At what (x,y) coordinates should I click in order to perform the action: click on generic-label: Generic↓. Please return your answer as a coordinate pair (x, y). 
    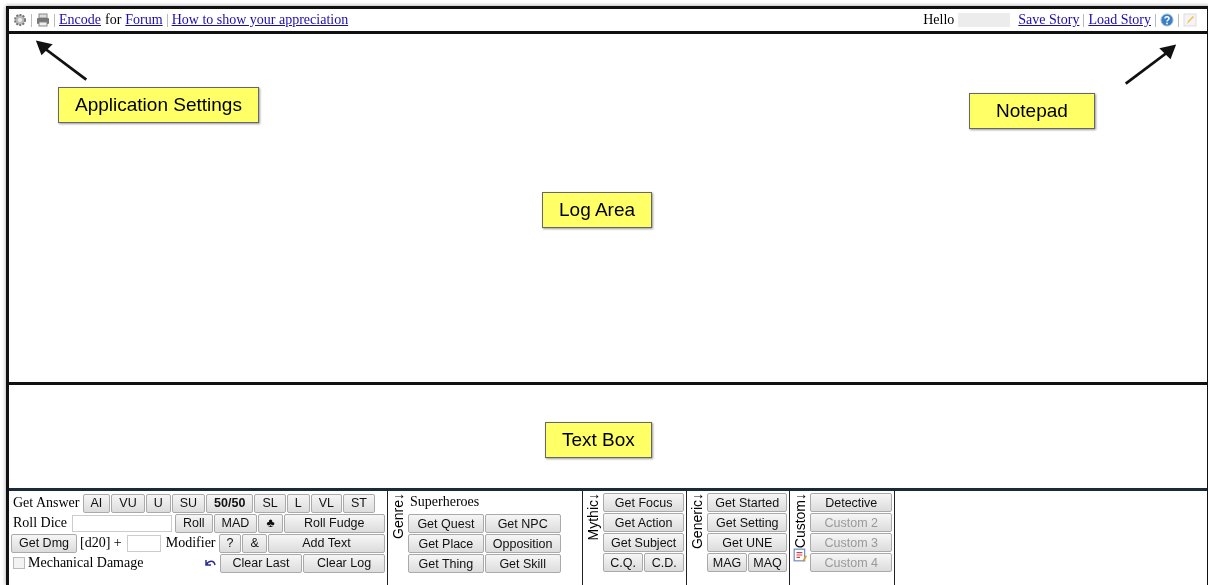
    Looking at the image, I should click on (697, 521).